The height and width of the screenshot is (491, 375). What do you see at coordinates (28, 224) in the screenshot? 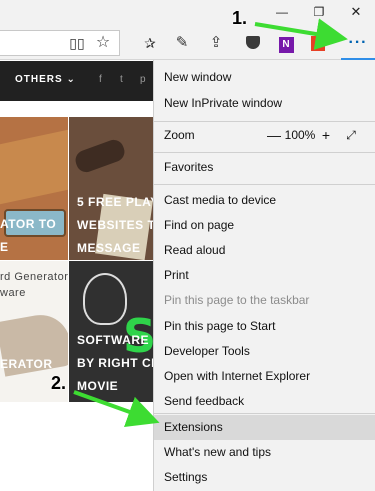
I see `article-title-line: ATOR TO` at bounding box center [28, 224].